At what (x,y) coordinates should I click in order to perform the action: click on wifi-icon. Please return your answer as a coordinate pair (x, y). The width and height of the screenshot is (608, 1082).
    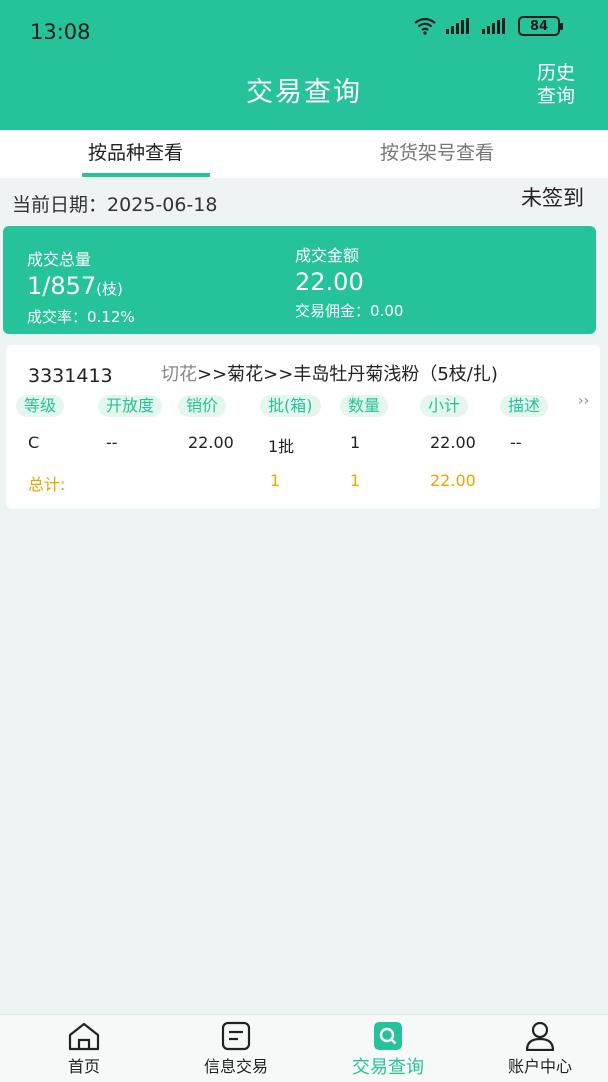
    Looking at the image, I should click on (425, 26).